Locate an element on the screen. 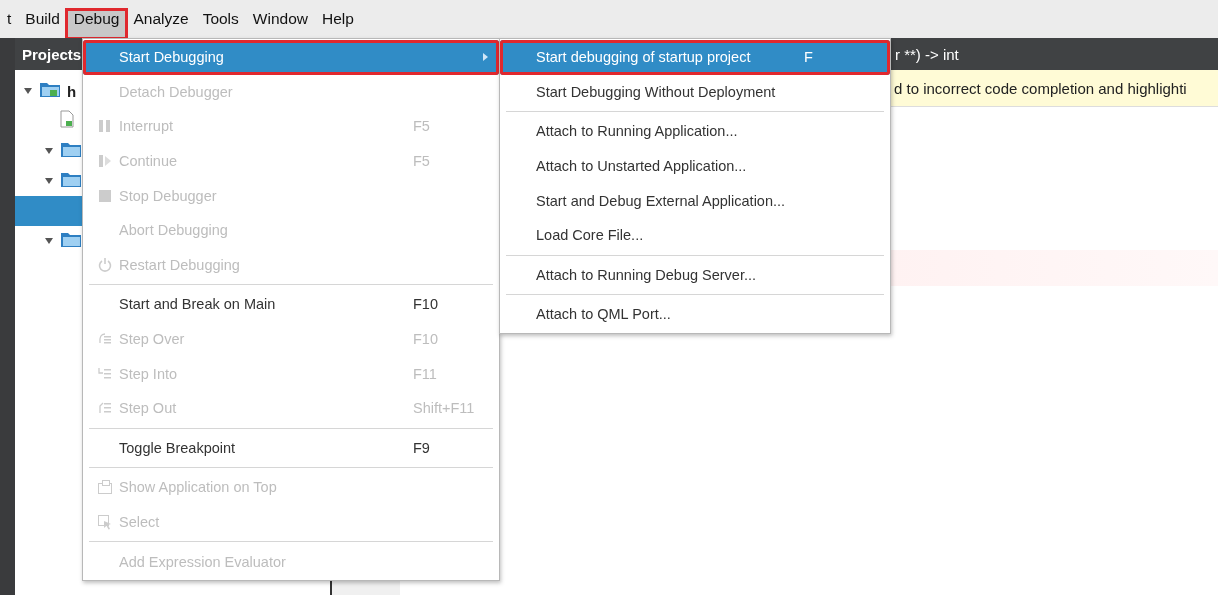 The height and width of the screenshot is (595, 1218). function-signature: r **) -> int is located at coordinates (927, 54).